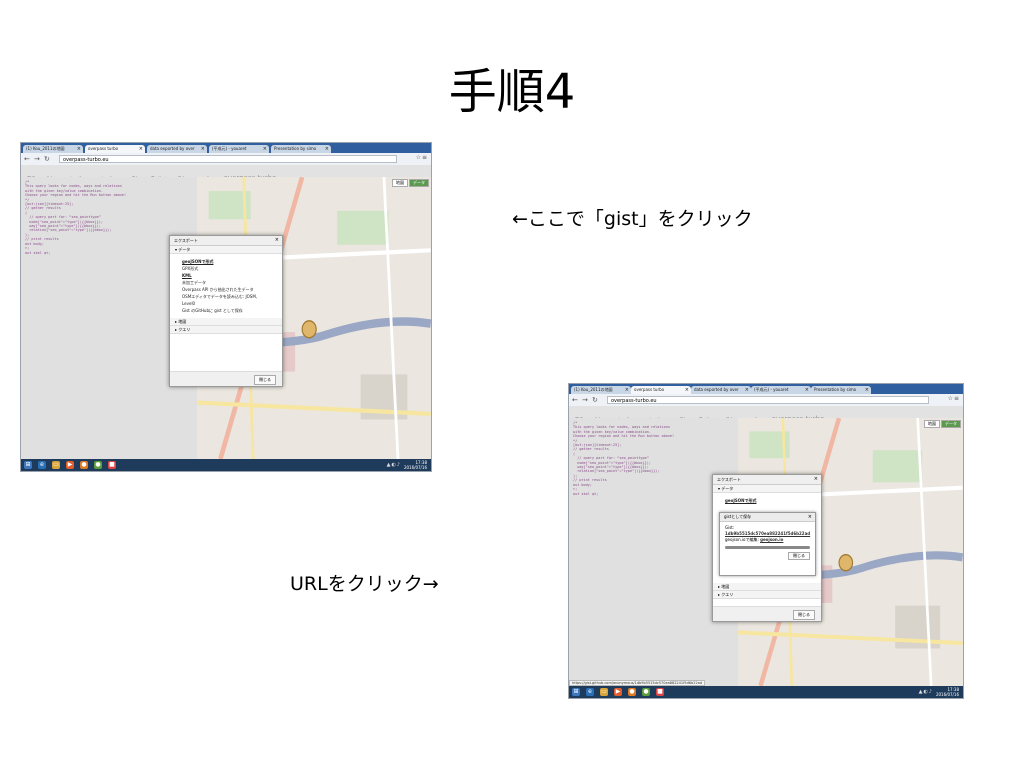 Image resolution: width=1024 pixels, height=768 pixels. Describe the element at coordinates (771, 539) in the screenshot. I see `geojson-io-link: geojson.io` at that location.